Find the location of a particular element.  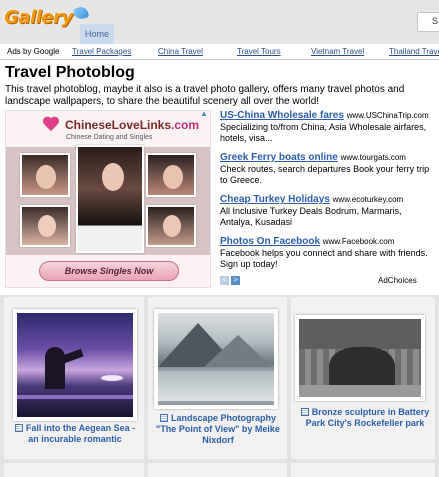

site-logo: Gallery is located at coordinates (46, 17).